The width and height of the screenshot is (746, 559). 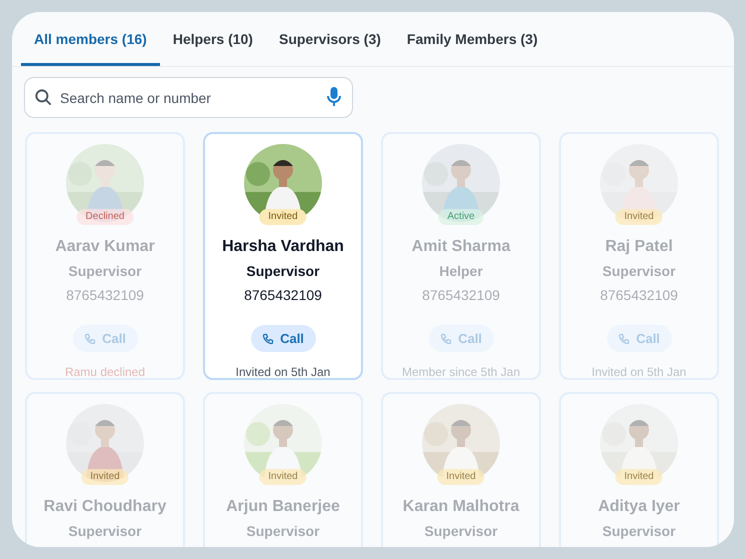 What do you see at coordinates (283, 507) in the screenshot?
I see `member-name: Arjun Banerjee` at bounding box center [283, 507].